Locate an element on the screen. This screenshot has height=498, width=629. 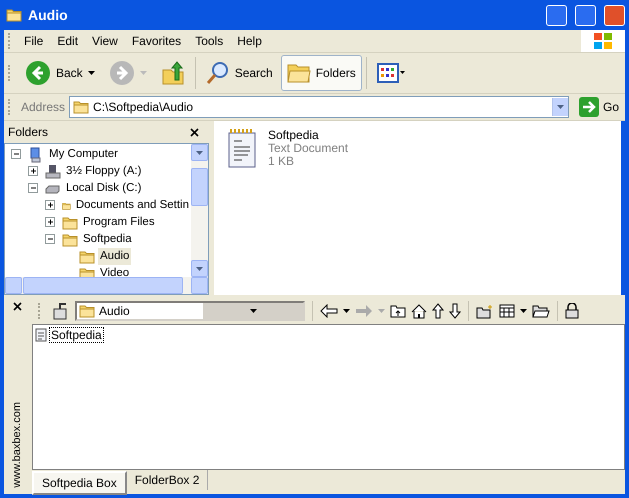
search-button: Search is located at coordinates (239, 73).